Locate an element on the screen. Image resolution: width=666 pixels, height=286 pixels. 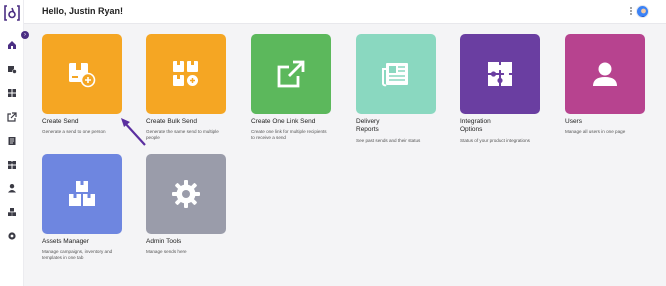
card-title: Integration Options is located at coordinates (475, 125).